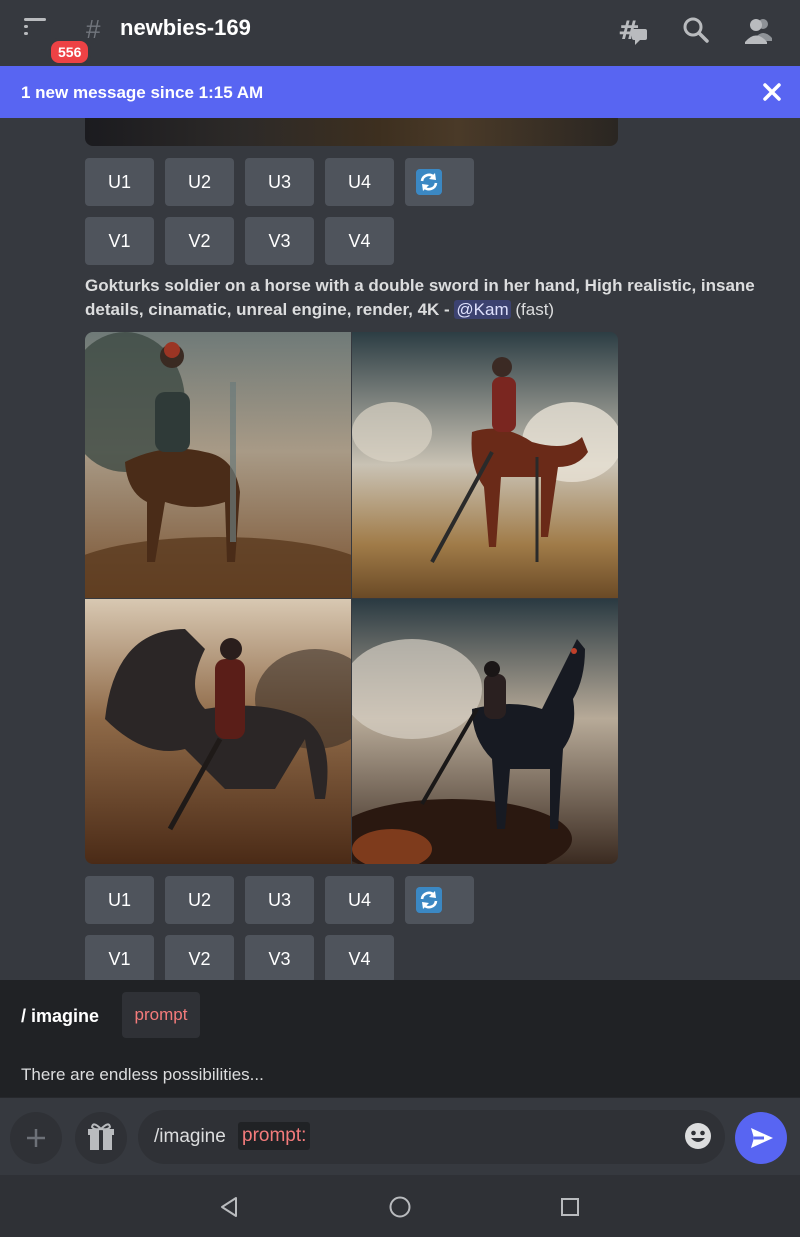  I want to click on banner-text: 1 new message since 1:15 AM, so click(142, 92).